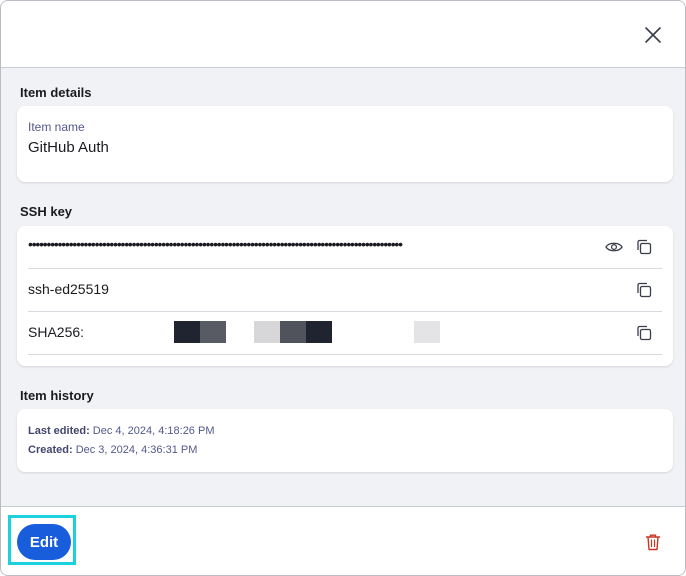 Image resolution: width=686 pixels, height=576 pixels. Describe the element at coordinates (46, 211) in the screenshot. I see `ssh-key-title: SSH key` at that location.